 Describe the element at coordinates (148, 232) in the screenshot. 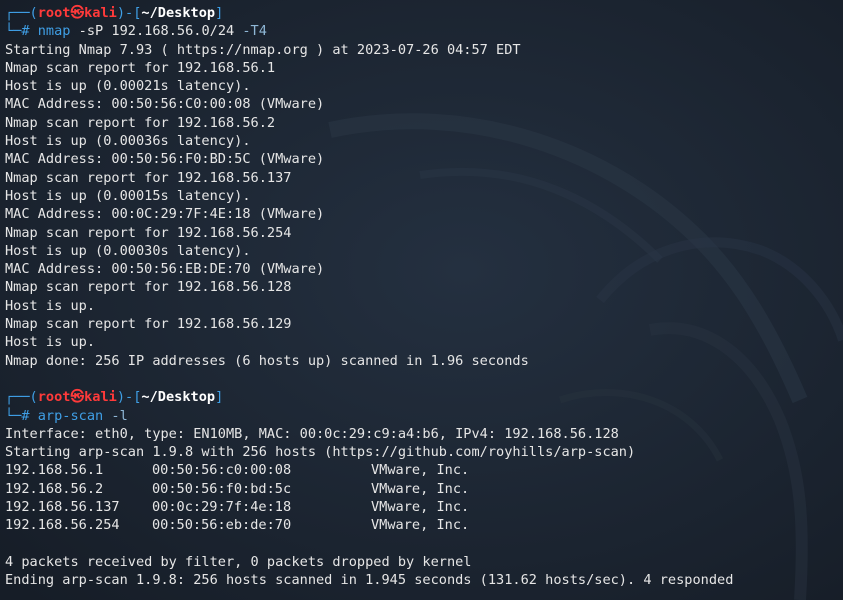

I see `nmap-output-line: Nmap scan report for 192.168.56.254` at that location.